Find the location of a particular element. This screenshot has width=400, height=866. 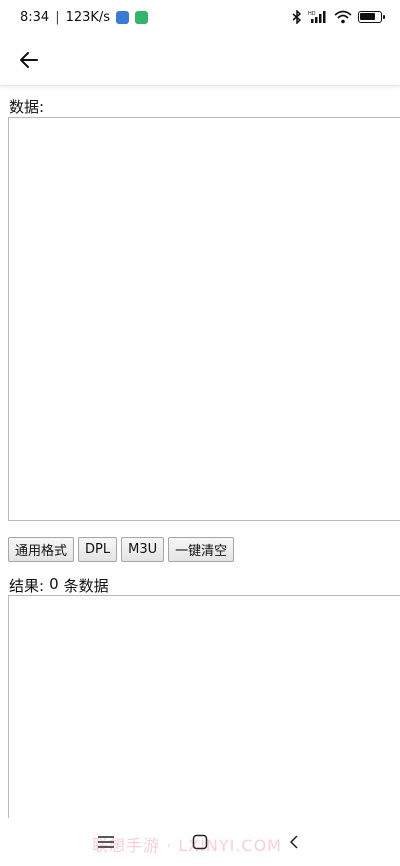

format-button-group: 通用格式 DPL M3U 一键清空 is located at coordinates (121, 549).